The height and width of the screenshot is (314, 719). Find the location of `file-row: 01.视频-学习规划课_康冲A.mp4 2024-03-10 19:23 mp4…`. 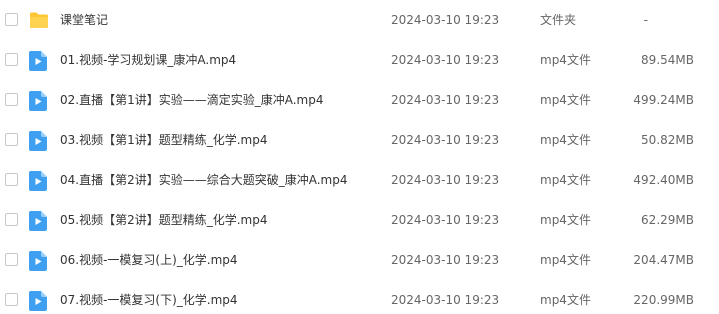

file-row: 01.视频-学习规划课_康冲A.mp4 2024-03-10 19:23 mp4… is located at coordinates (359, 66).